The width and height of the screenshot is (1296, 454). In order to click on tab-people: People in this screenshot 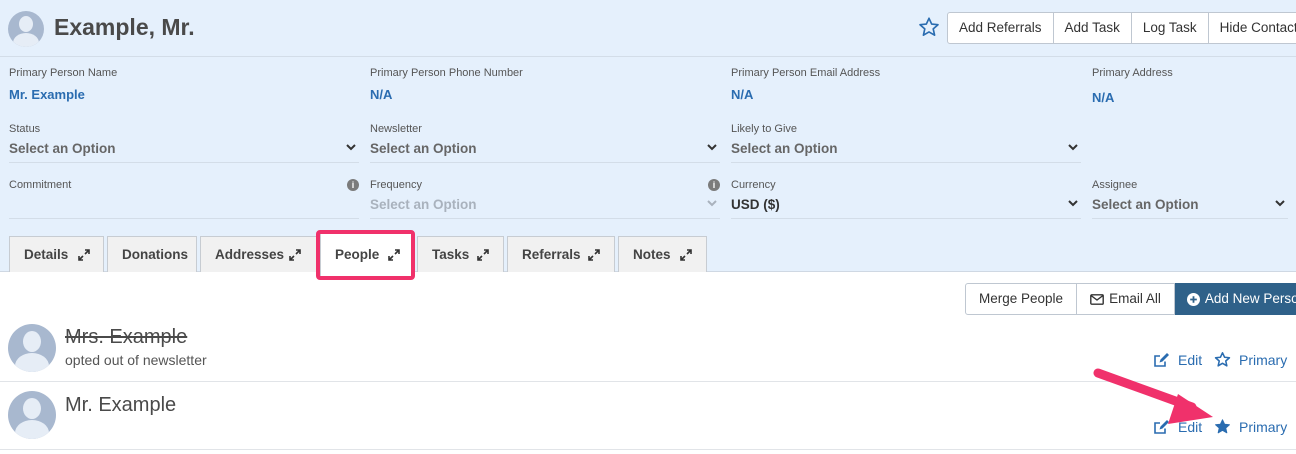, I will do `click(367, 254)`.